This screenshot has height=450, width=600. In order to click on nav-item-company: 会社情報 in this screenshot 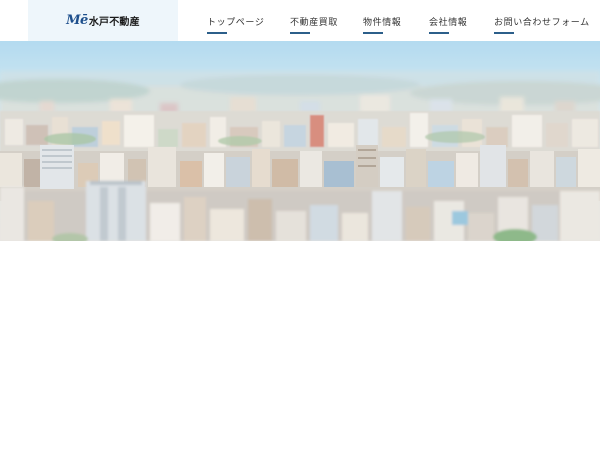, I will do `click(448, 26)`.